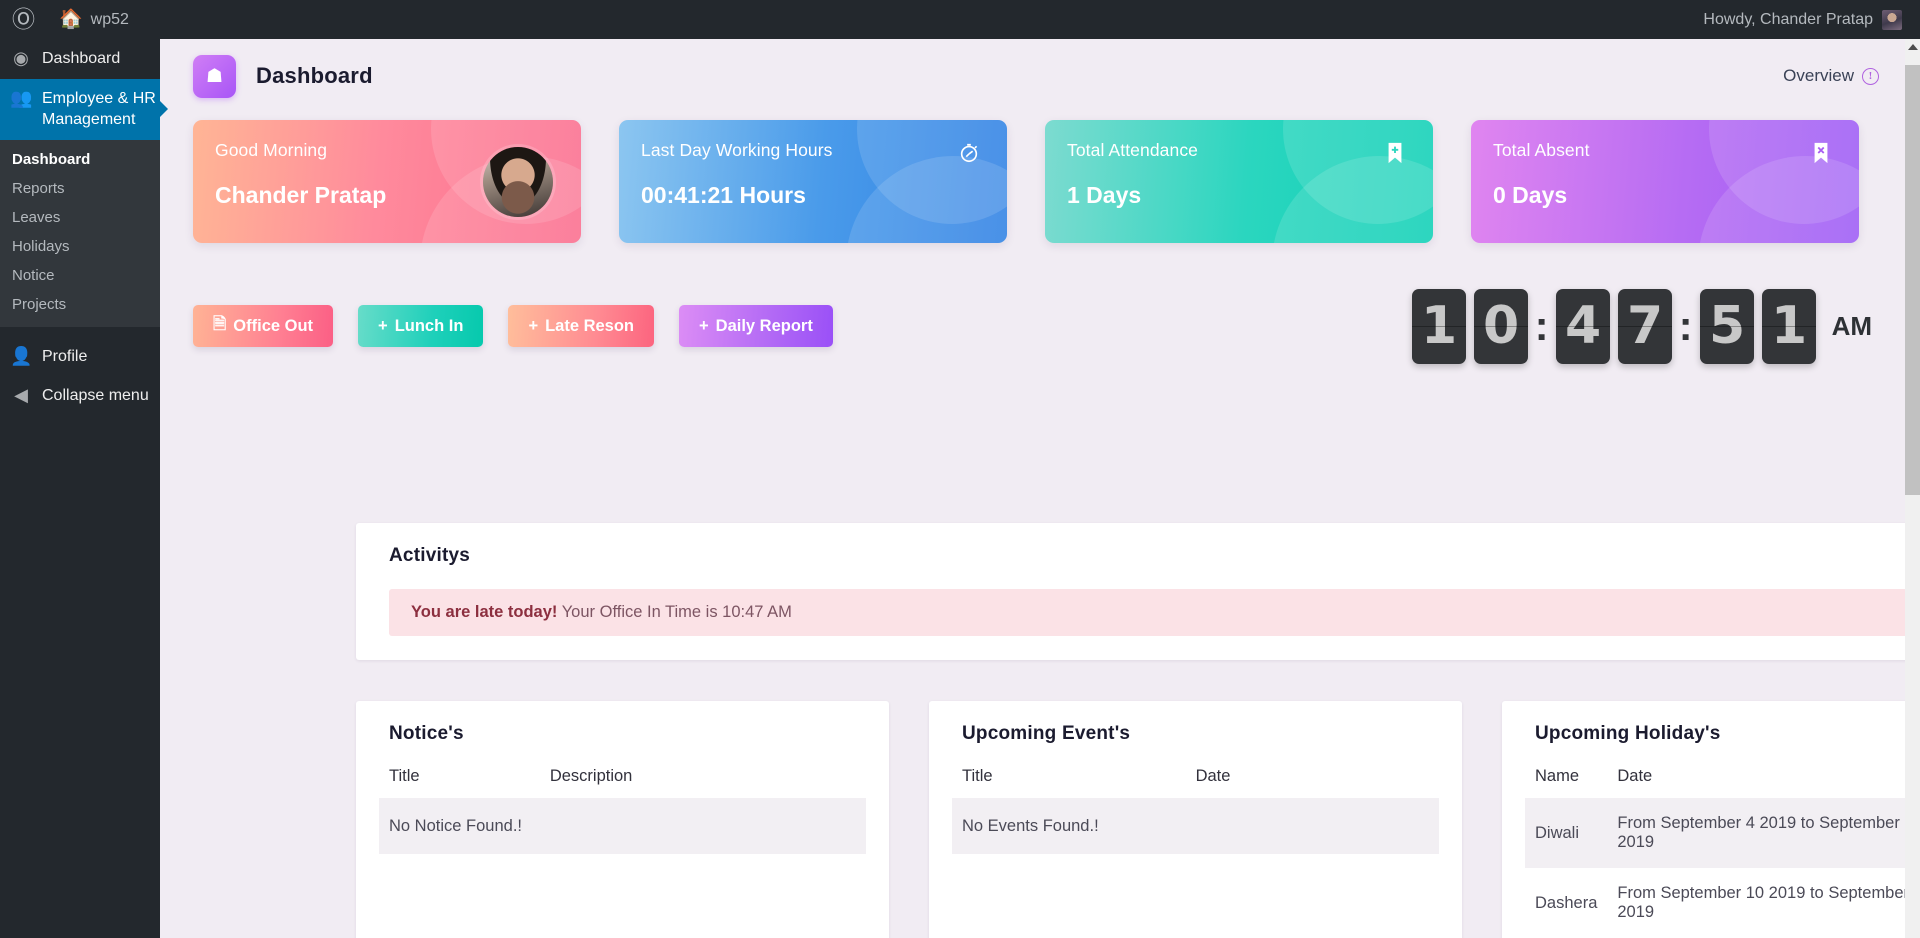 The width and height of the screenshot is (1920, 938). What do you see at coordinates (21, 355) in the screenshot?
I see `user-icon: 👤` at bounding box center [21, 355].